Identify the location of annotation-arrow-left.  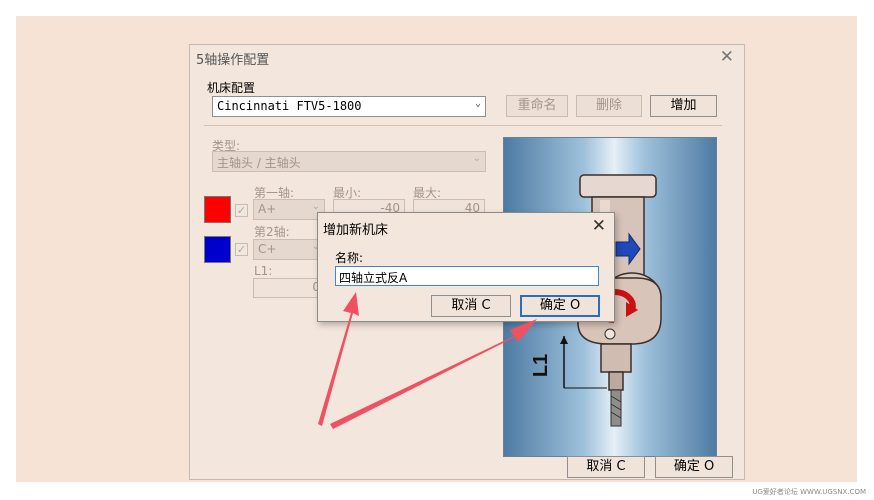
(338, 359).